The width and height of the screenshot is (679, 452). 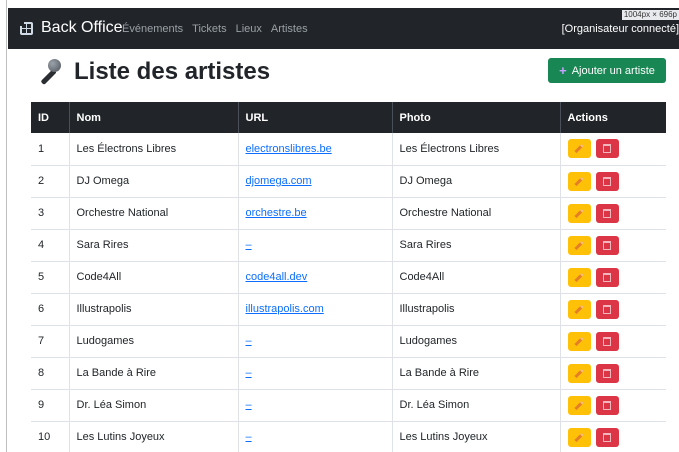 I want to click on row-name: Les Lutins Joyeux, so click(x=154, y=436).